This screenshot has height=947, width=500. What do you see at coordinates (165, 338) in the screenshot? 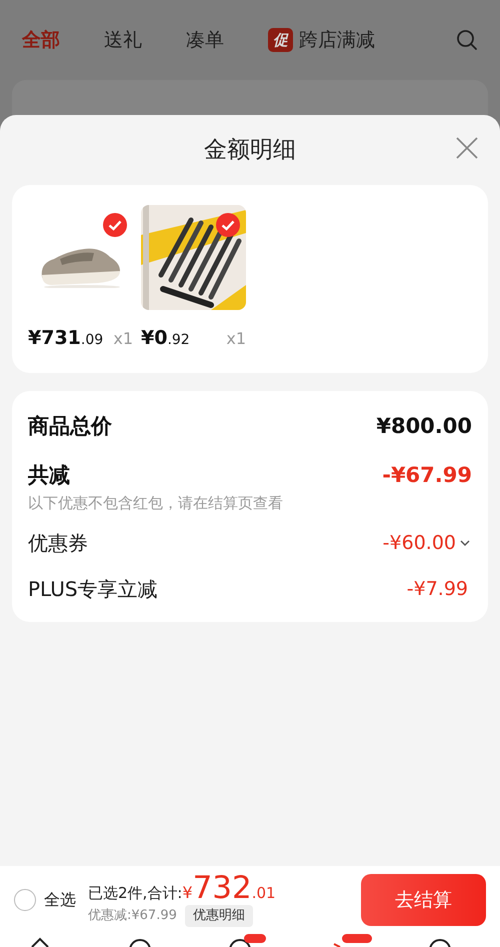
I see `product-price: ¥0.92` at bounding box center [165, 338].